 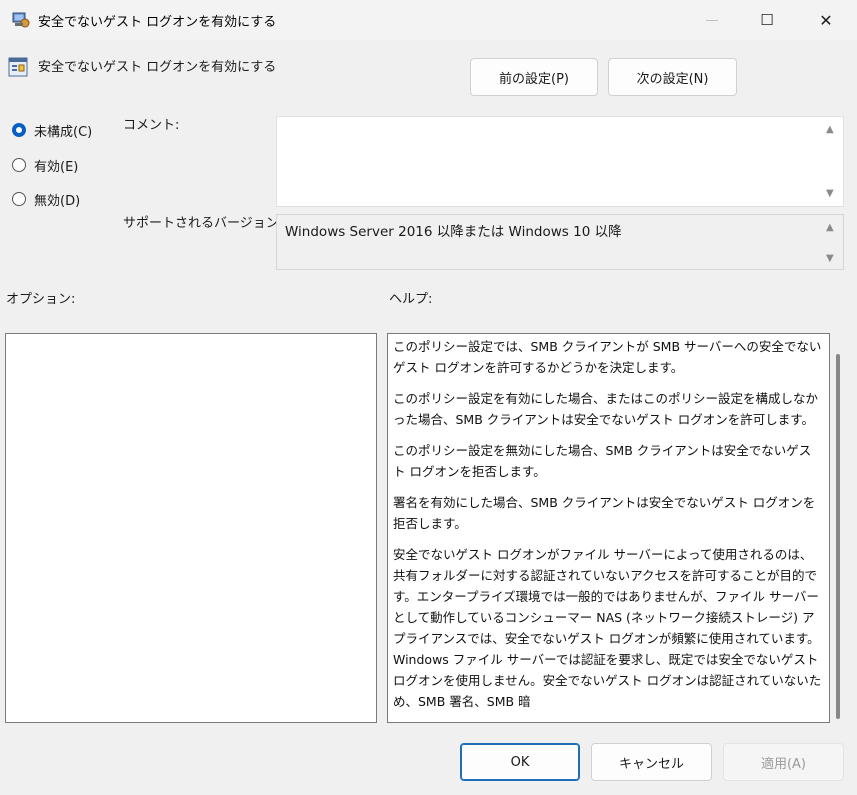 I want to click on policy-title: 安全でないゲスト ログオンを有効にする, so click(x=157, y=67).